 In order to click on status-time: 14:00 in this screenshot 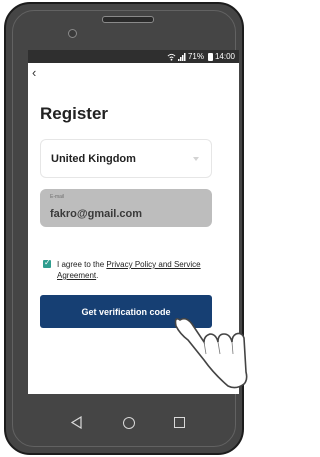, I will do `click(224, 56)`.